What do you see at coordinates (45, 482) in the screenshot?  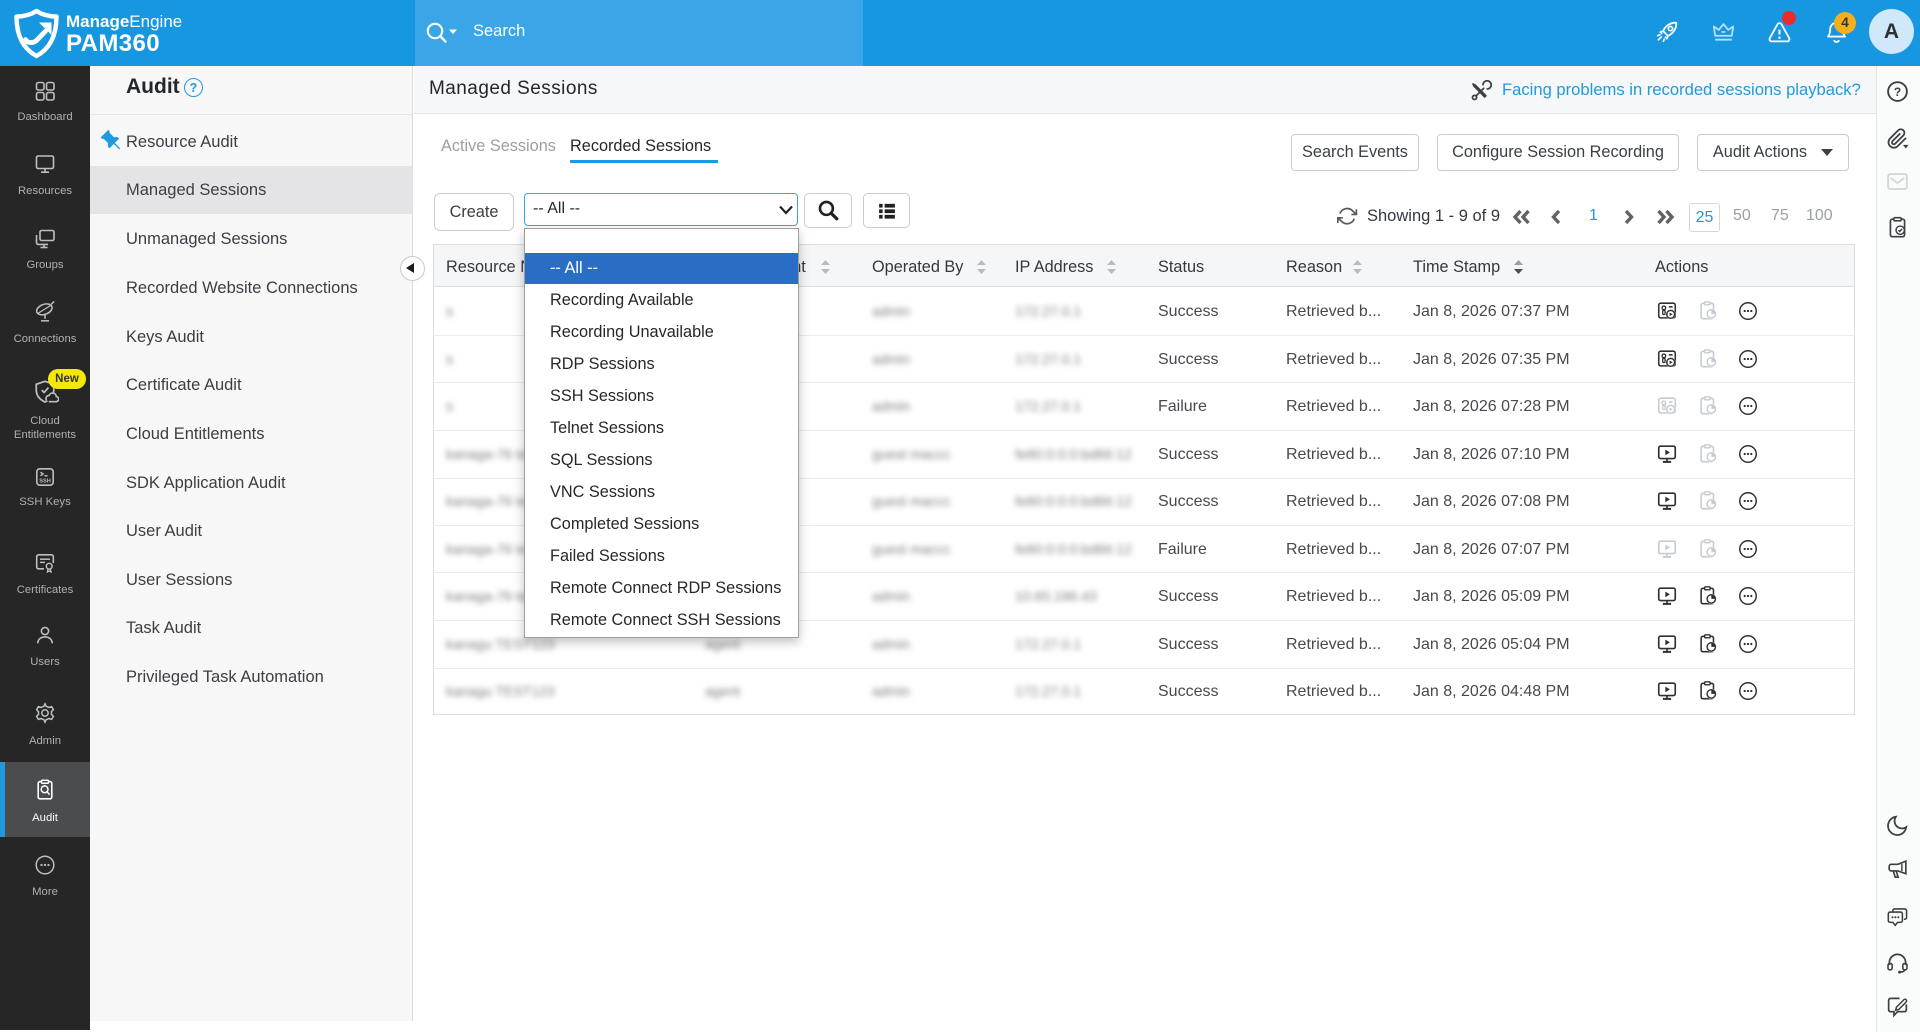 I see `svg-text: SSH` at bounding box center [45, 482].